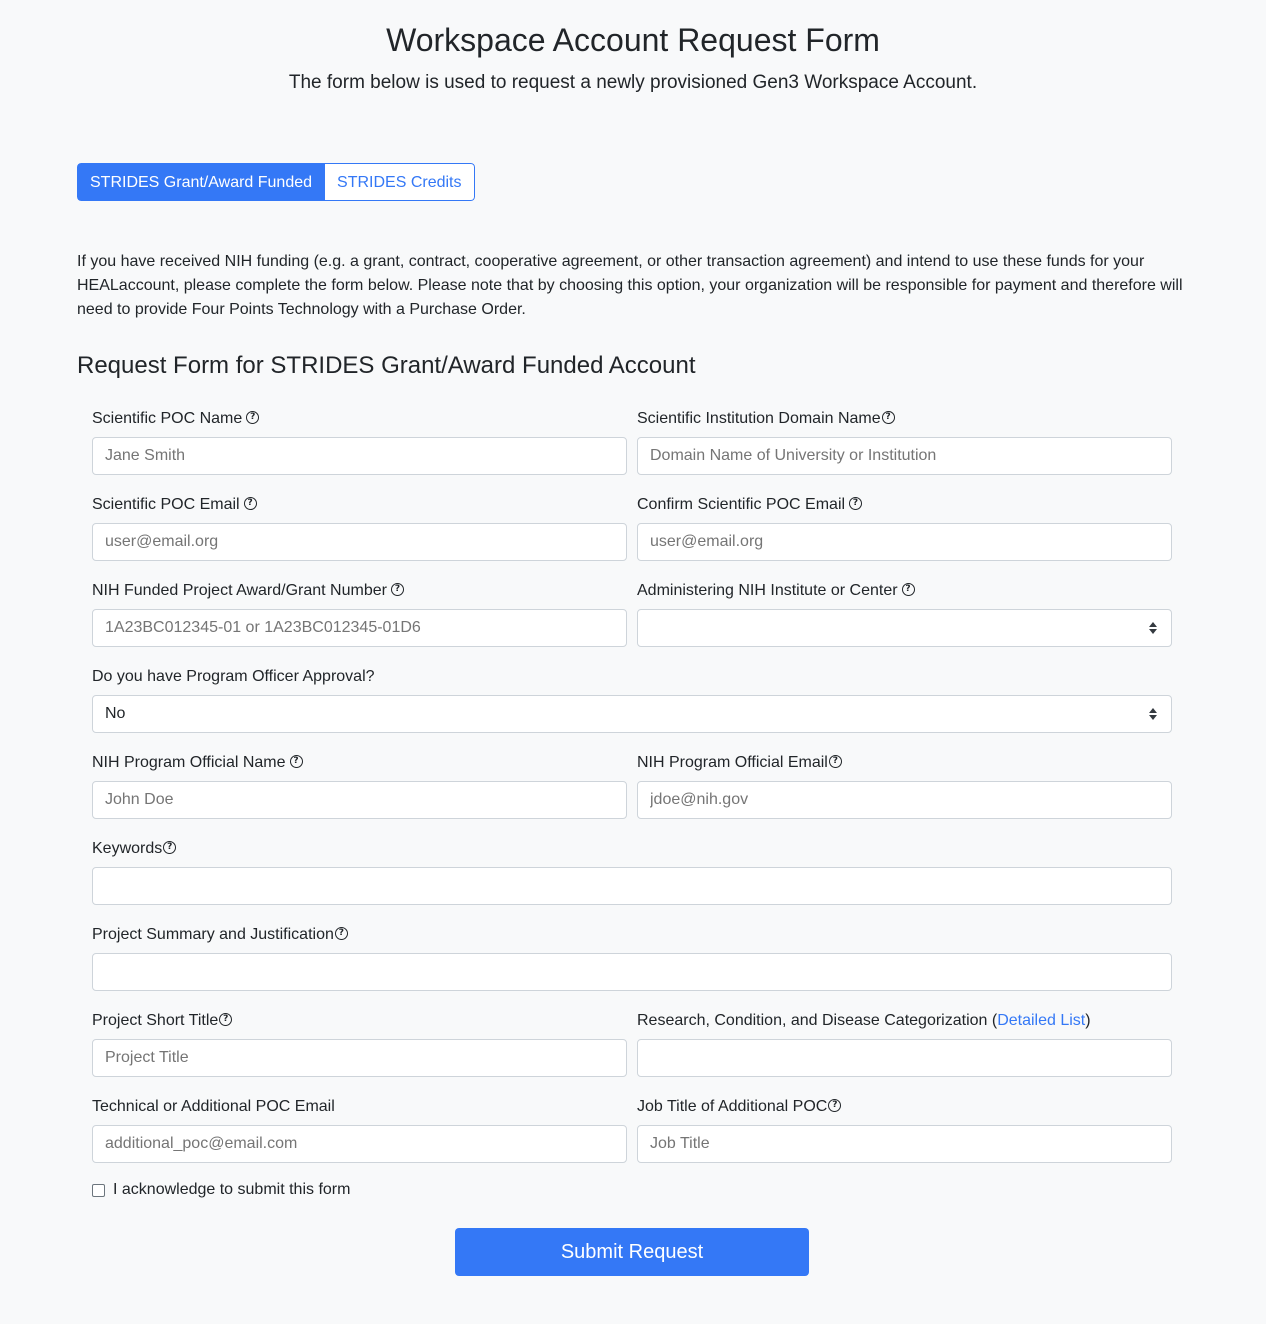 This screenshot has height=1324, width=1266. What do you see at coordinates (359, 1144) in the screenshot?
I see `additional-email-input` at bounding box center [359, 1144].